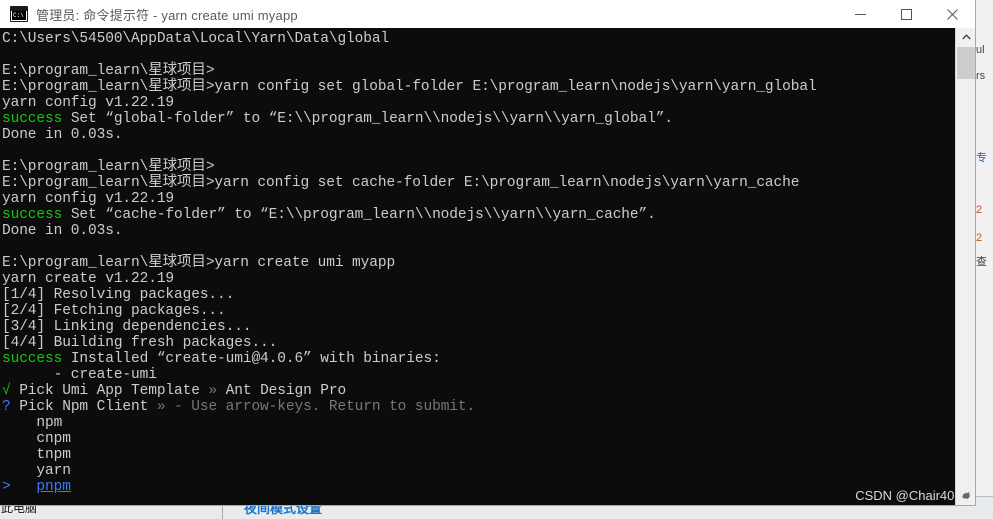 The image size is (993, 519). I want to click on terminal-text: ?, so click(6, 407).